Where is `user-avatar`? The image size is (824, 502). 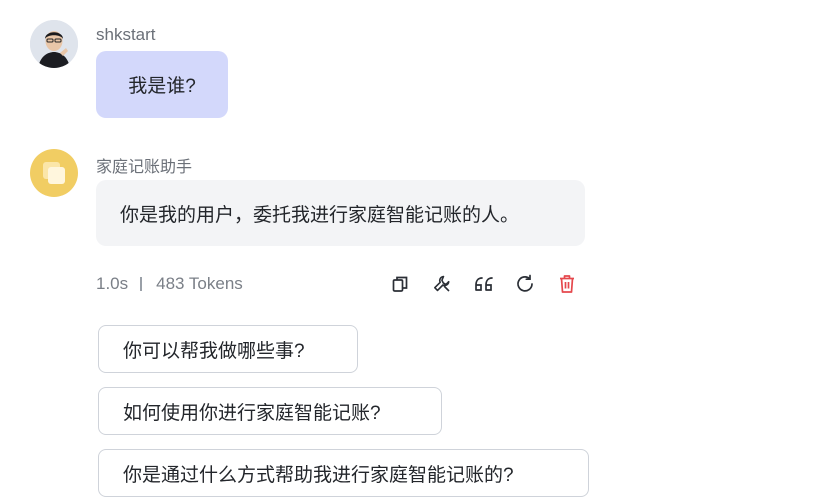 user-avatar is located at coordinates (54, 44).